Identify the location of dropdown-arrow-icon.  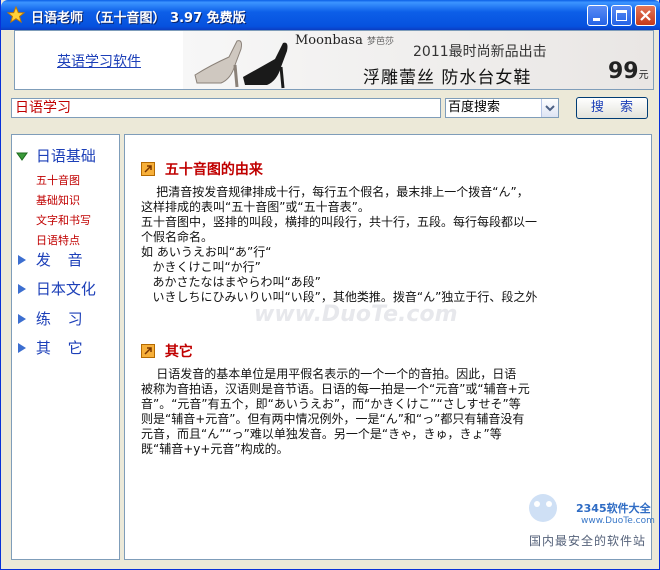
(549, 108).